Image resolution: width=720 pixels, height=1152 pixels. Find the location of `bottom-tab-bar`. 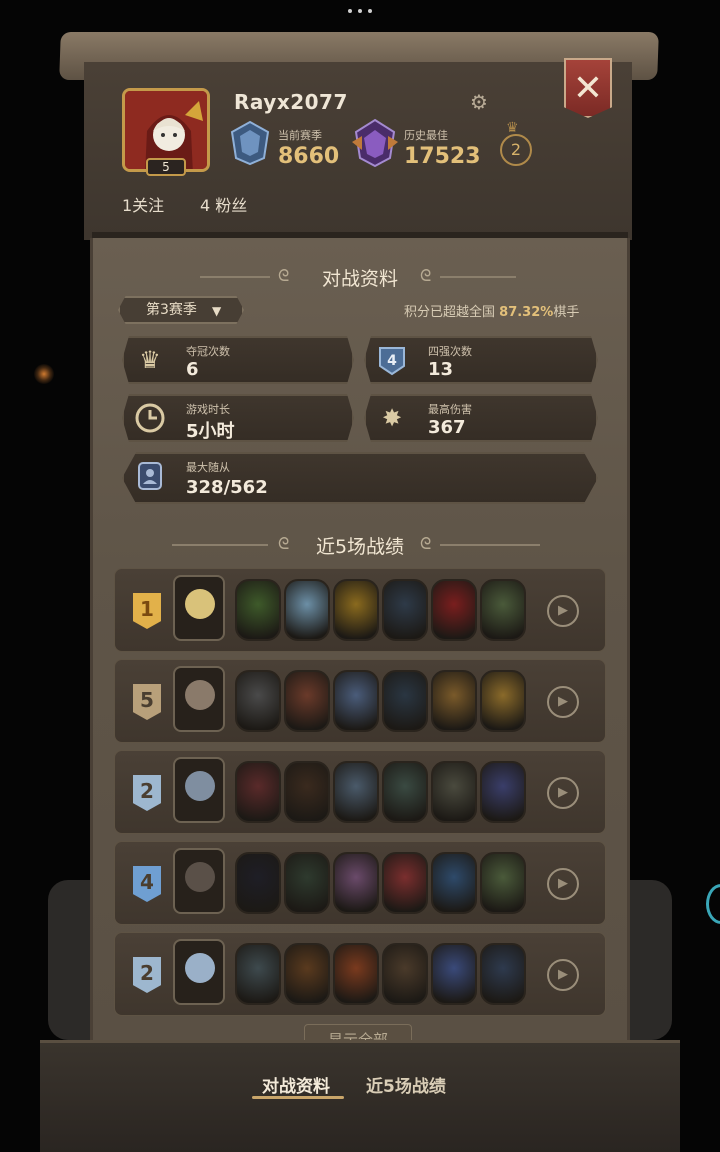

bottom-tab-bar is located at coordinates (360, 1096).